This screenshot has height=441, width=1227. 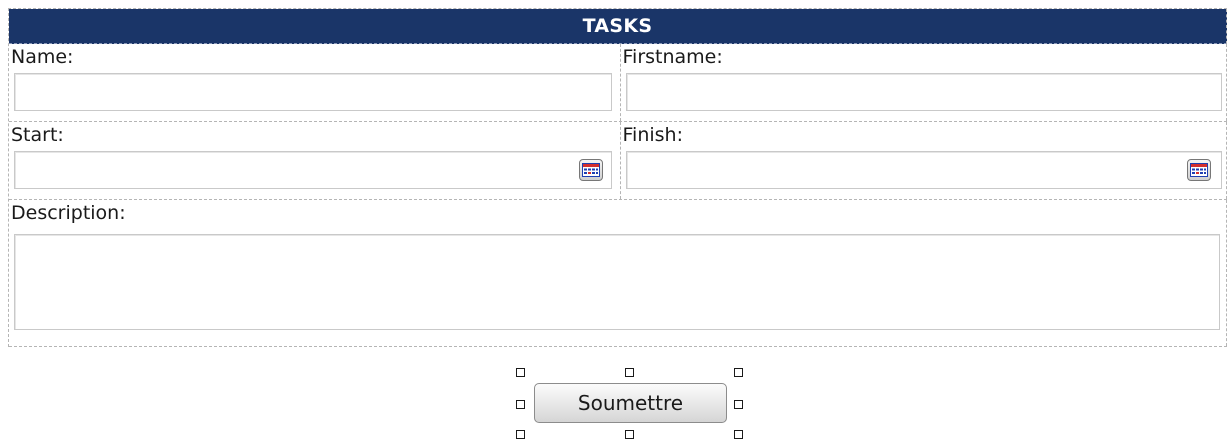 I want to click on finish-label: Finish:, so click(x=653, y=135).